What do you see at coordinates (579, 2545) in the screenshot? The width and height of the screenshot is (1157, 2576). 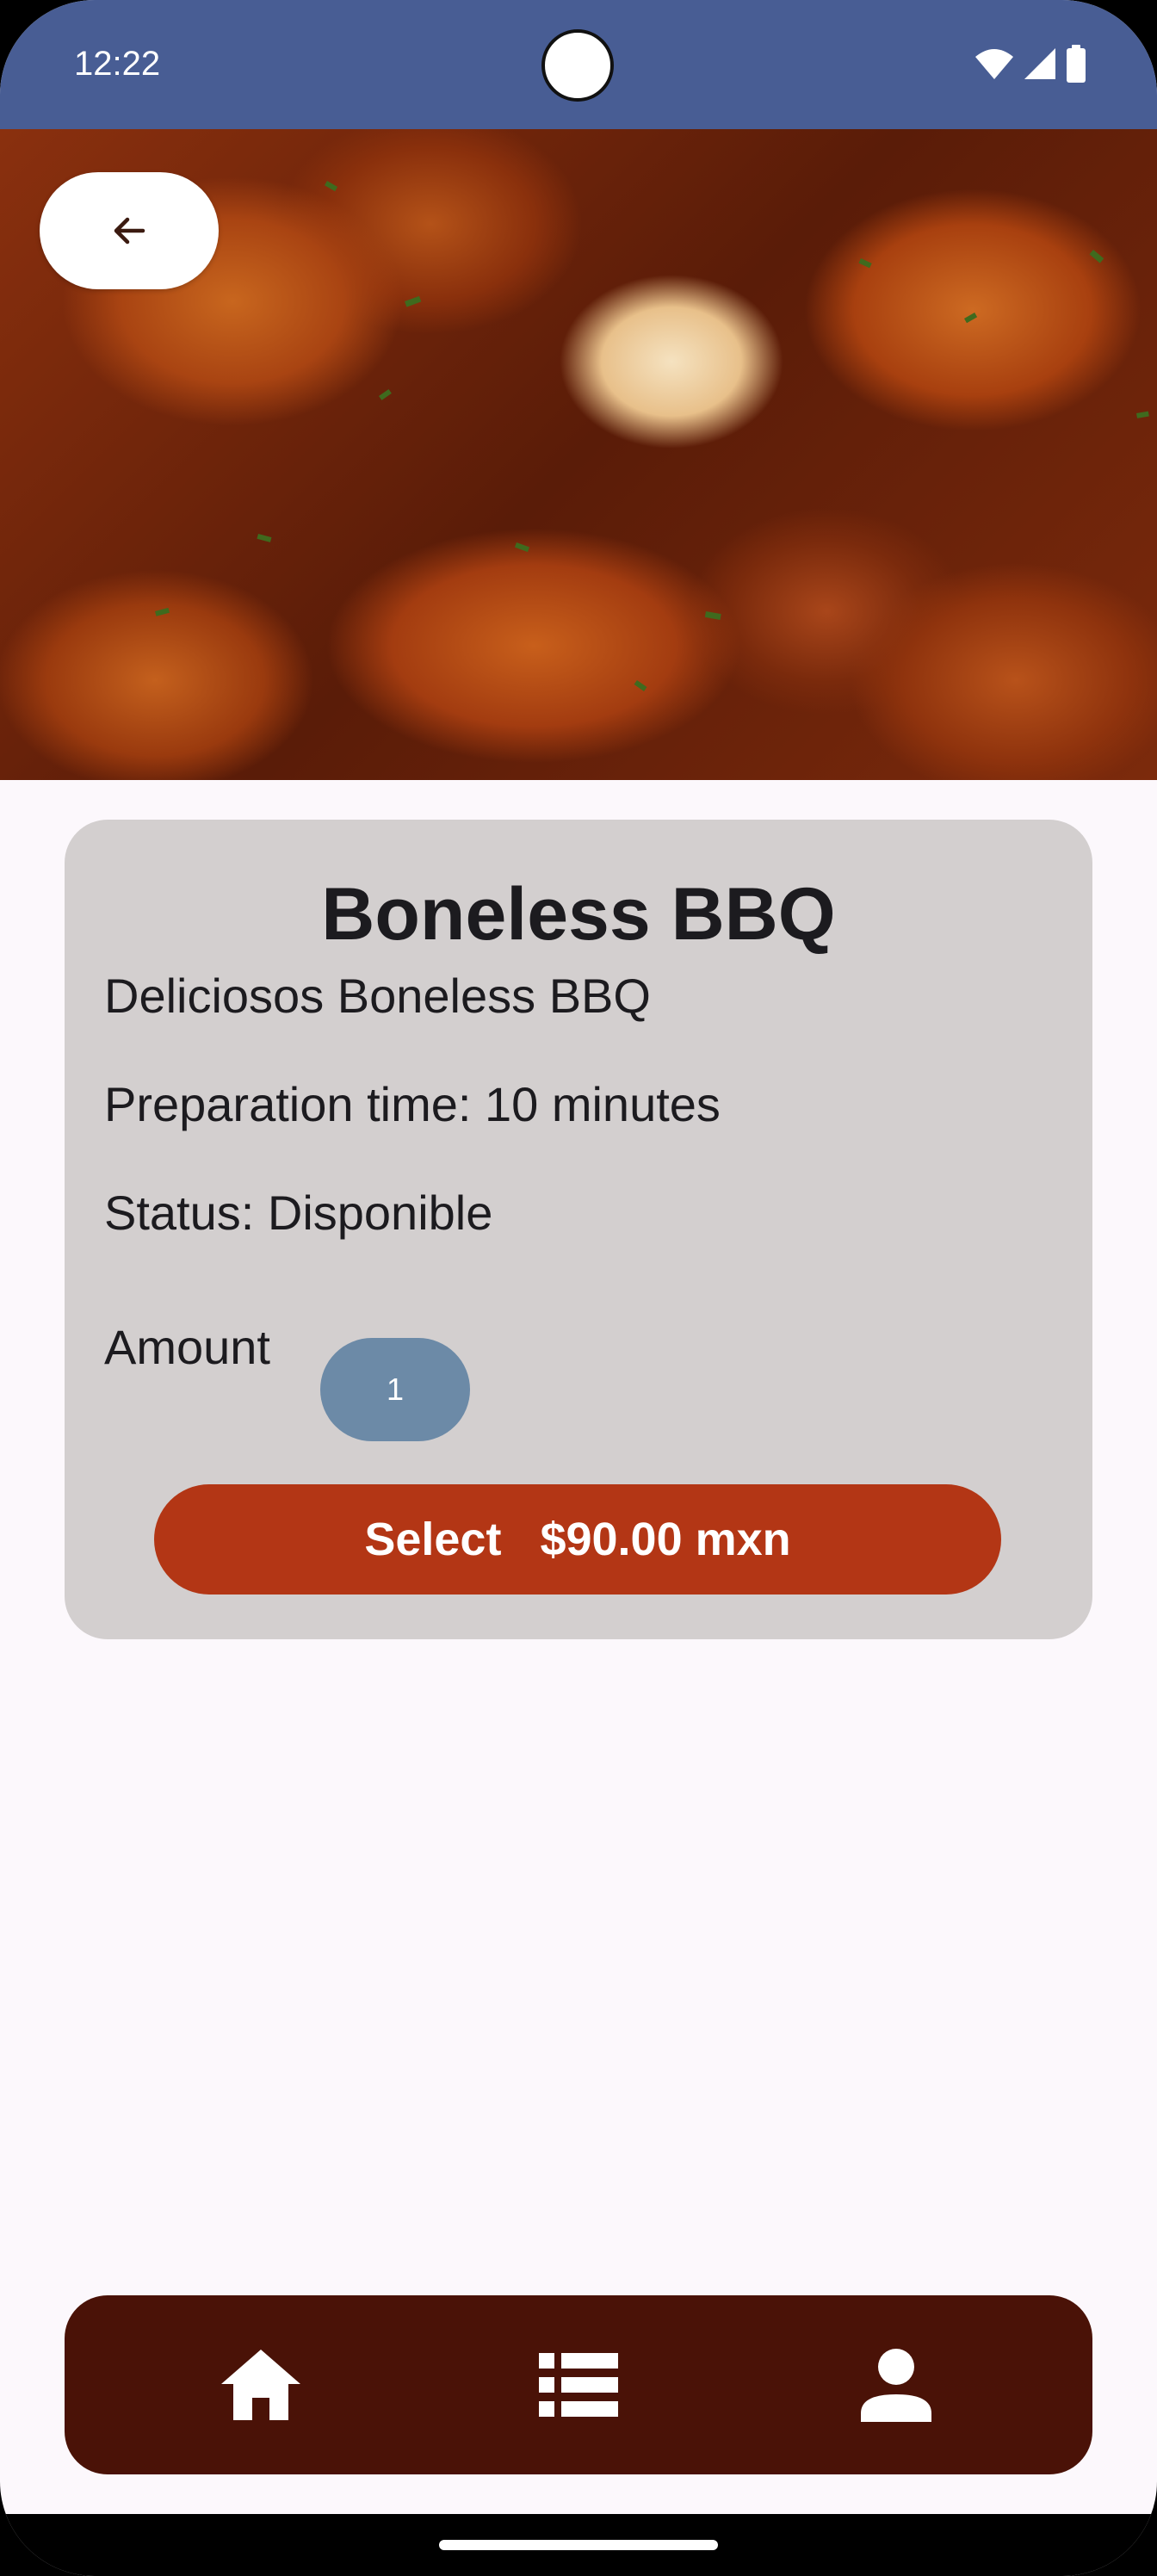 I see `gesture-handle` at bounding box center [579, 2545].